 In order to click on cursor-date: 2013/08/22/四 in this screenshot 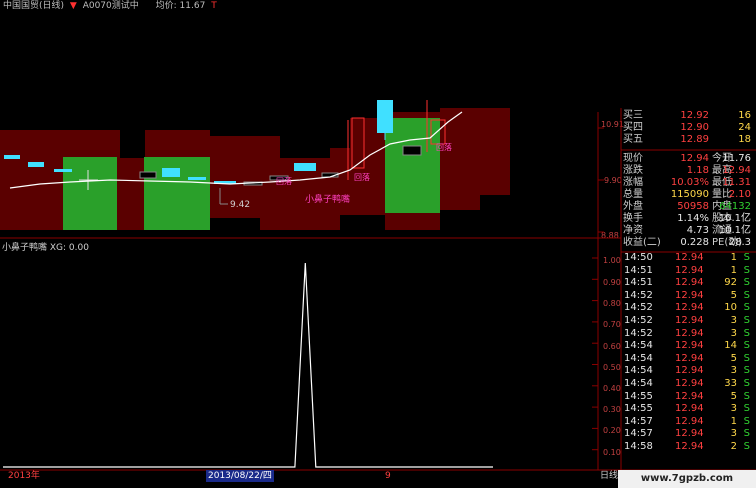, I will do `click(240, 476)`.